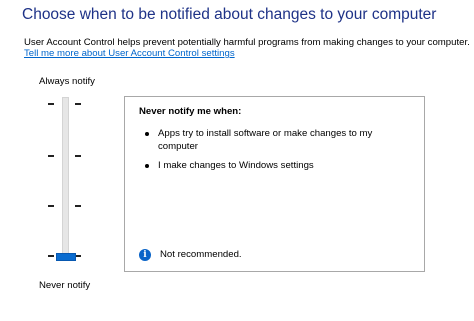  I want to click on notification-level-slider, so click(65, 183).